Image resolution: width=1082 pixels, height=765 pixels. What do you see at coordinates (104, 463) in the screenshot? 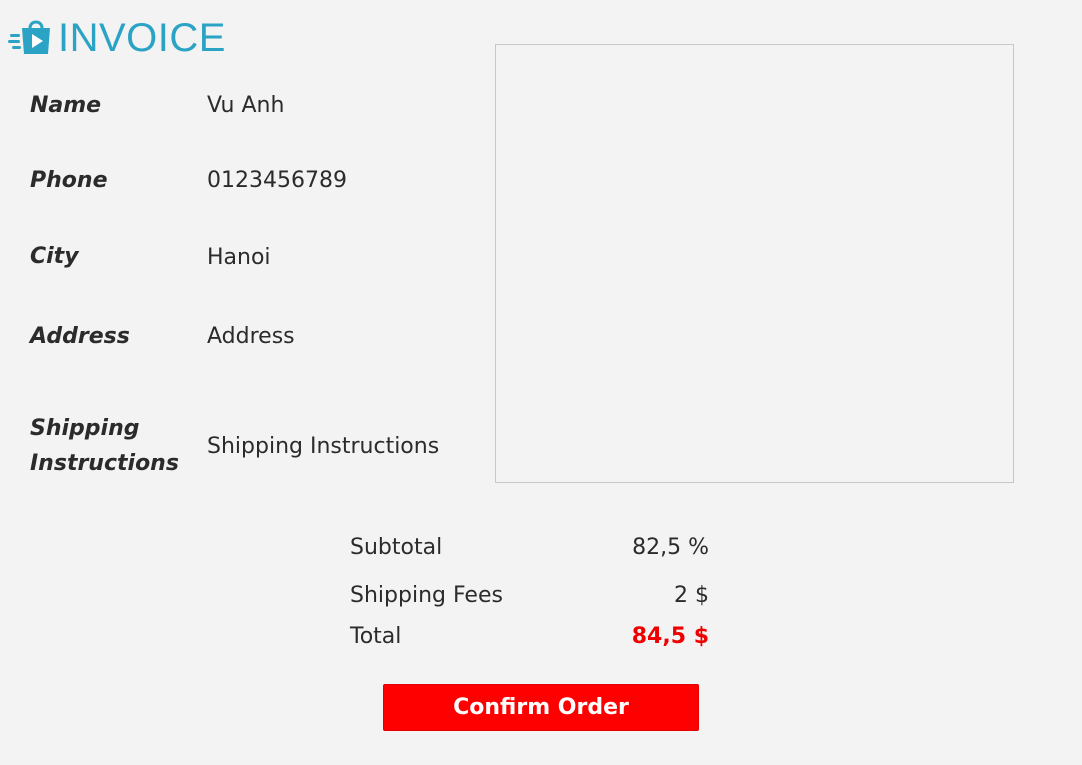
I see `shipping-instructions-label-line2: Instructions` at bounding box center [104, 463].